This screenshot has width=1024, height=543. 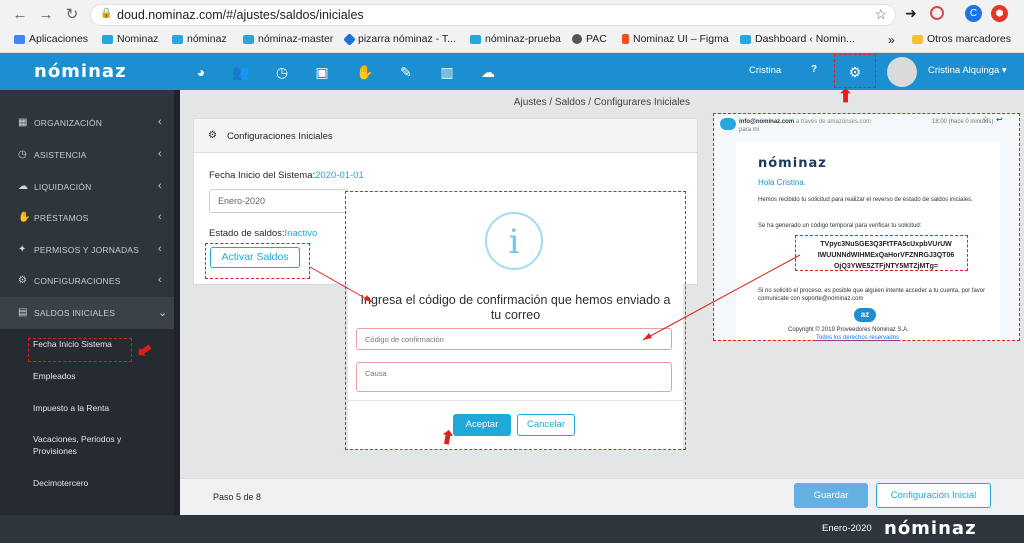 What do you see at coordinates (555, 297) in the screenshot?
I see `annotation-lines` at bounding box center [555, 297].